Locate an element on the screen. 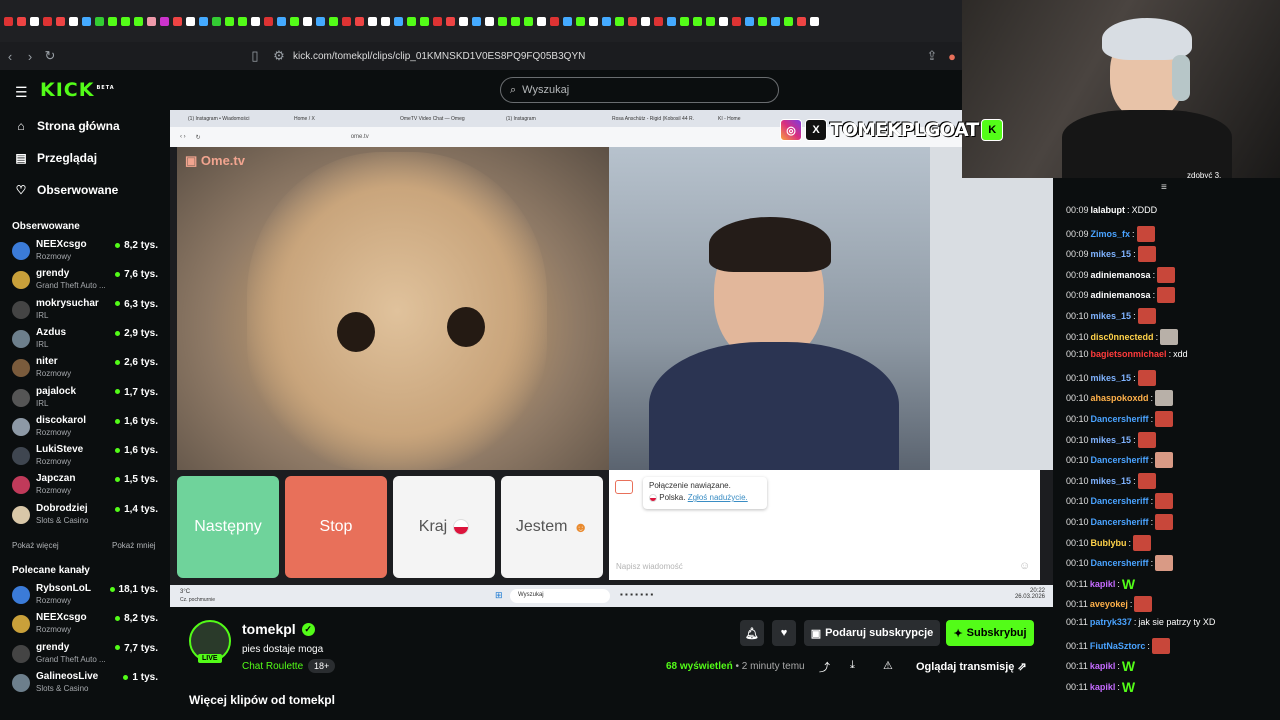 The width and height of the screenshot is (1280, 720). menu-icon: ☰ is located at coordinates (21, 92).